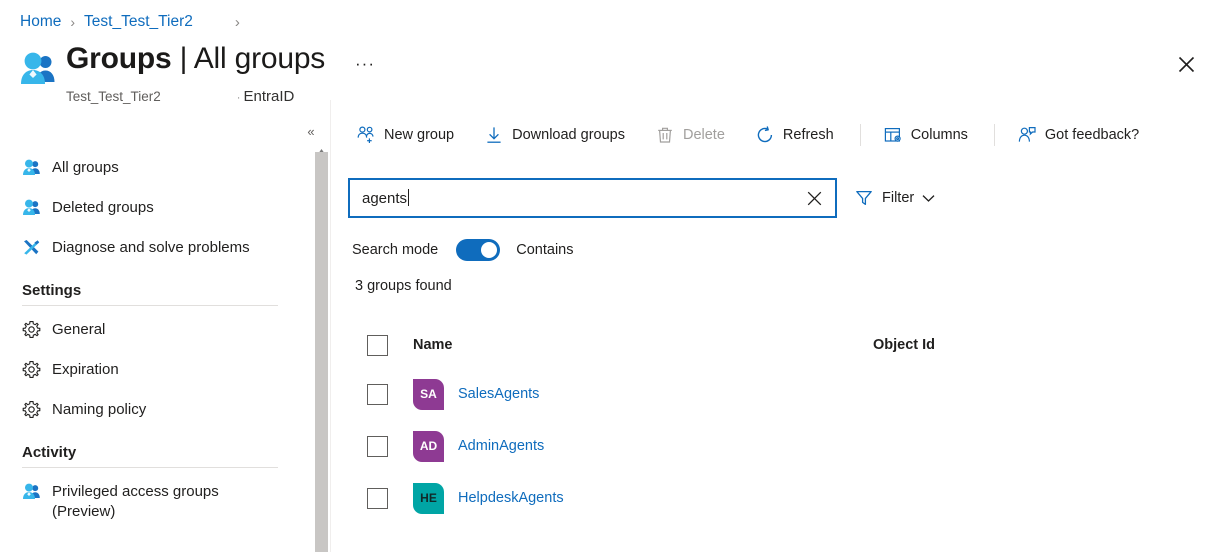 This screenshot has height=552, width=1210. What do you see at coordinates (939, 135) in the screenshot?
I see `columns-label: Columns` at bounding box center [939, 135].